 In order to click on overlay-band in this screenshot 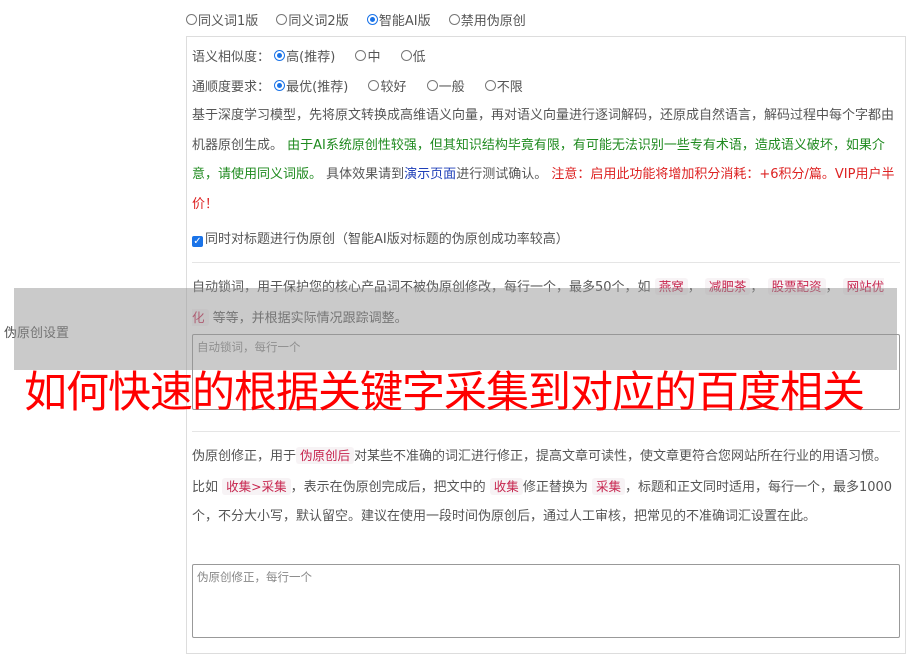, I will do `click(455, 329)`.